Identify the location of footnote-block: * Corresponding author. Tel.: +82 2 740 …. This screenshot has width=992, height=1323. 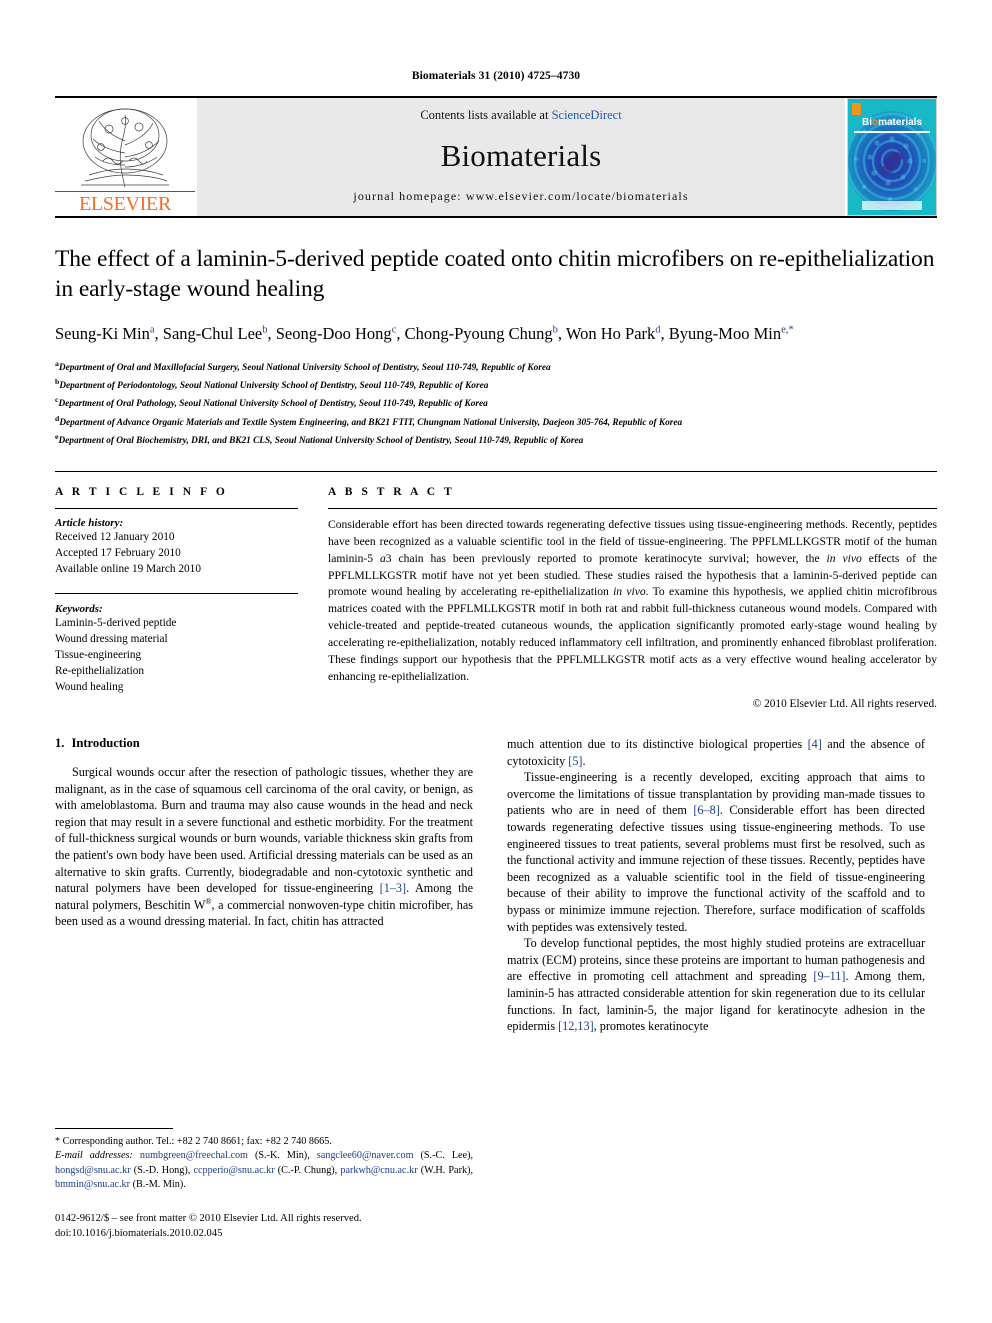
(264, 1160).